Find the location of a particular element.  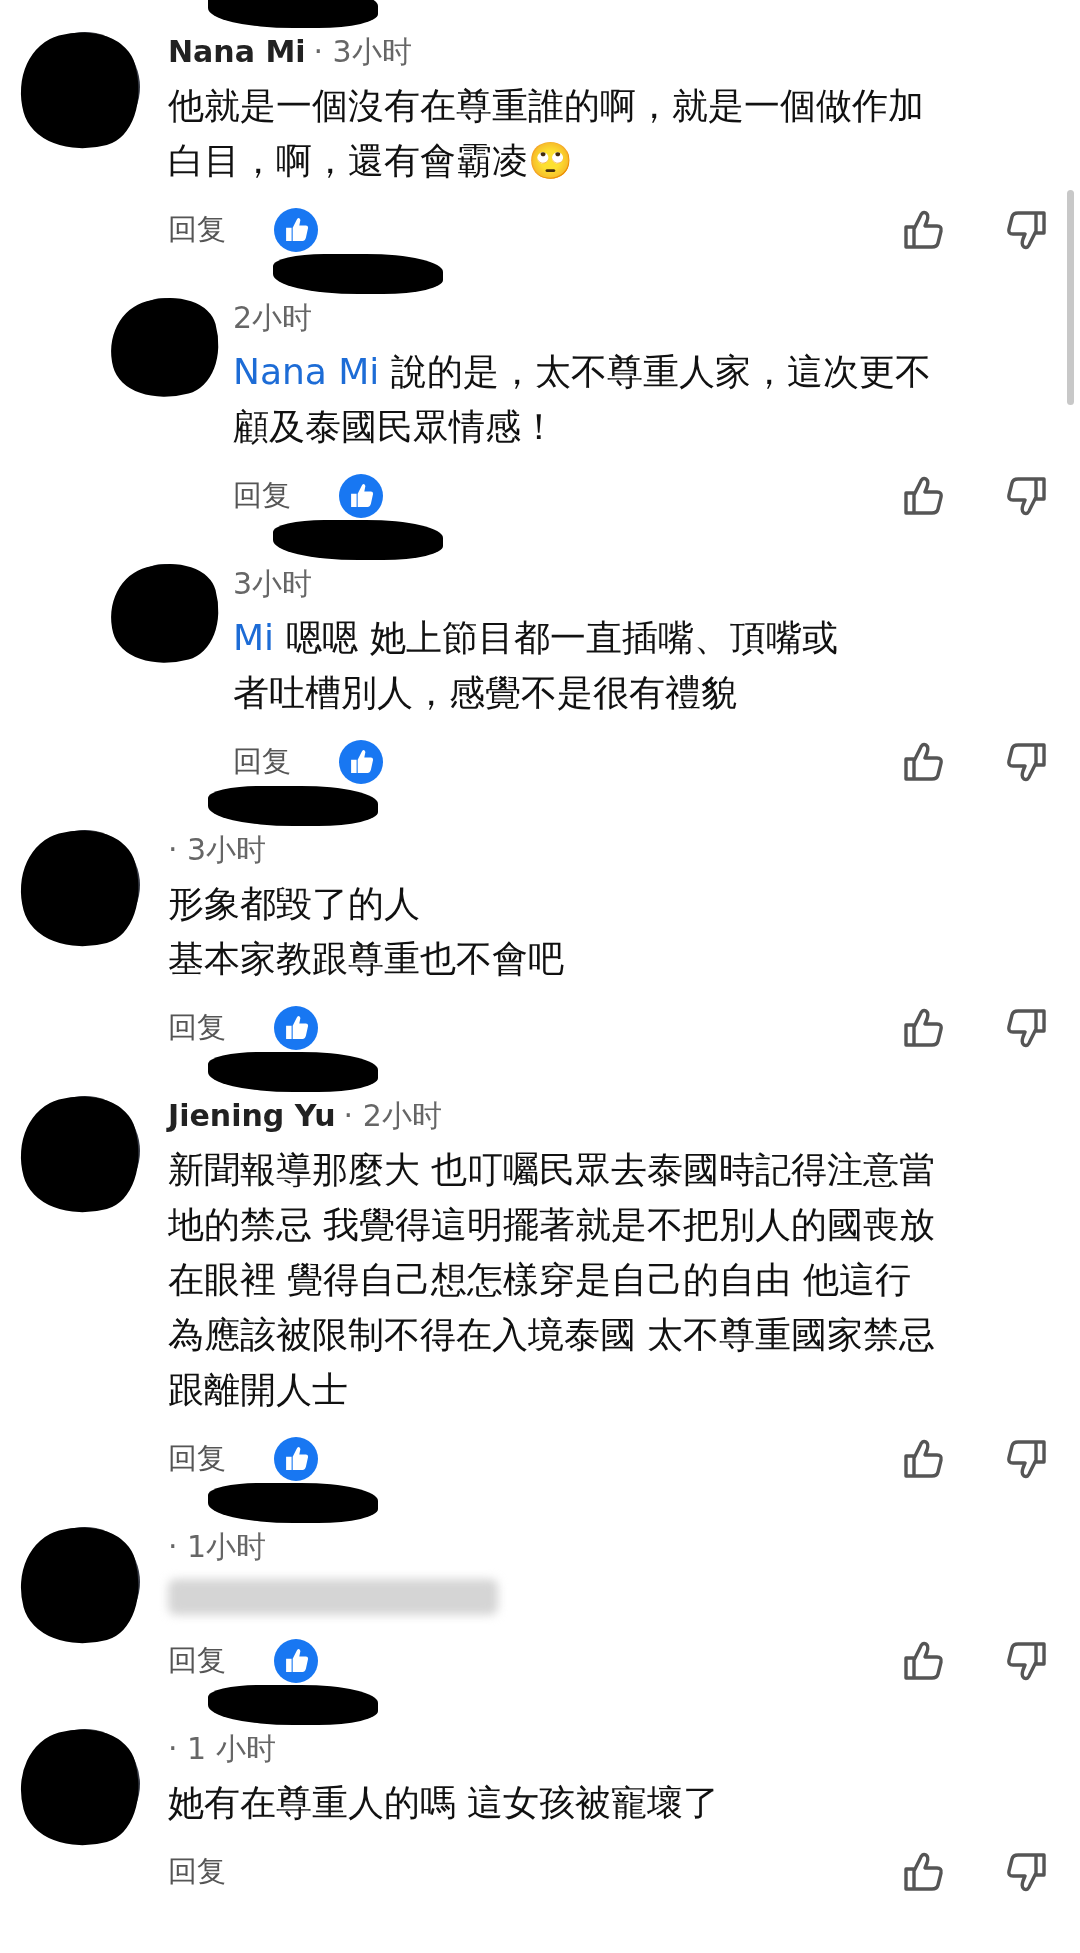

mention-link: Mi is located at coordinates (254, 637).